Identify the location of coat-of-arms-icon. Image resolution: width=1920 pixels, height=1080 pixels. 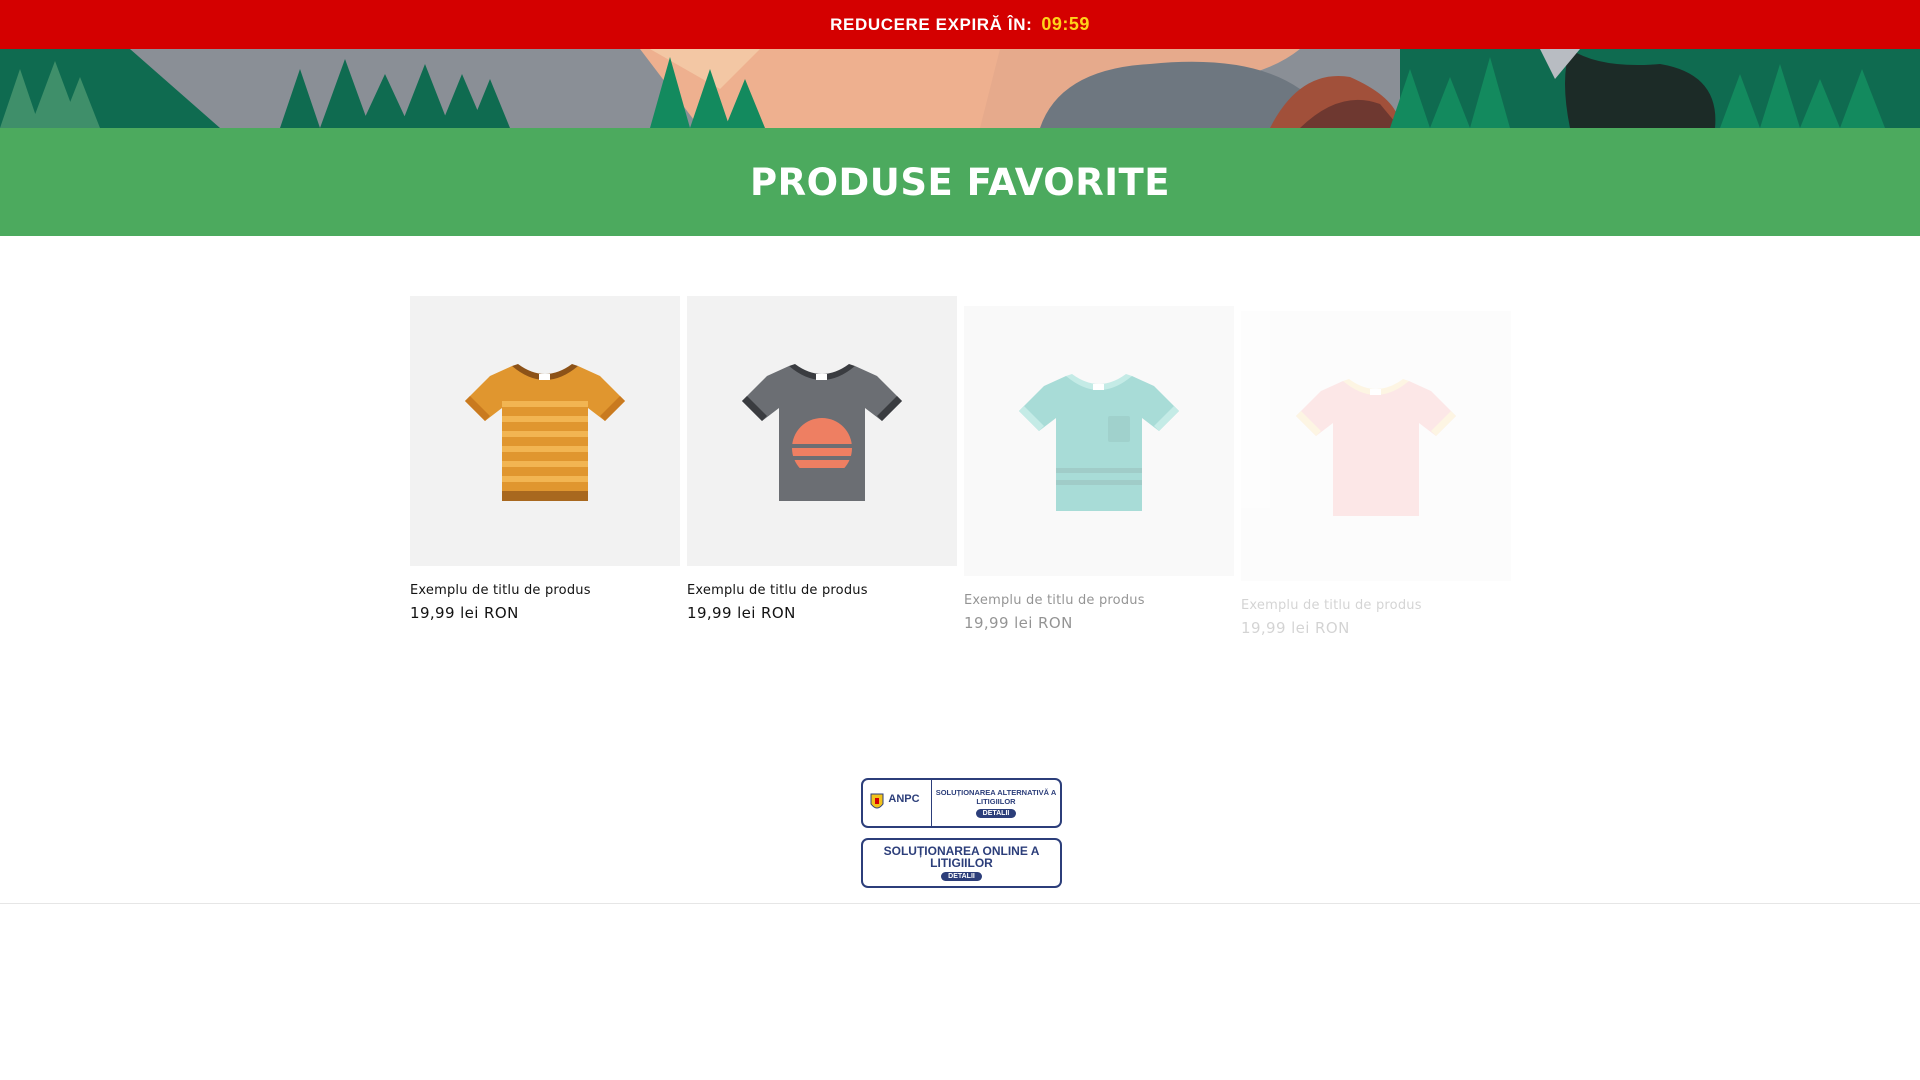
(877, 801).